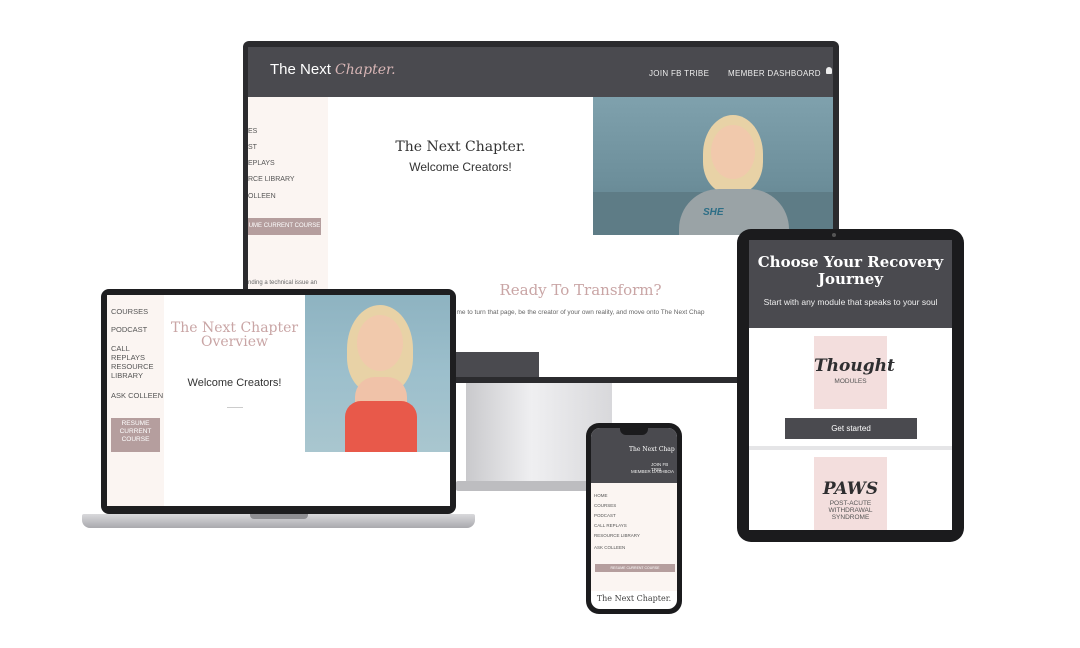 The width and height of the screenshot is (1080, 648). Describe the element at coordinates (129, 311) in the screenshot. I see `sidebar-item-courses: COURSES` at that location.